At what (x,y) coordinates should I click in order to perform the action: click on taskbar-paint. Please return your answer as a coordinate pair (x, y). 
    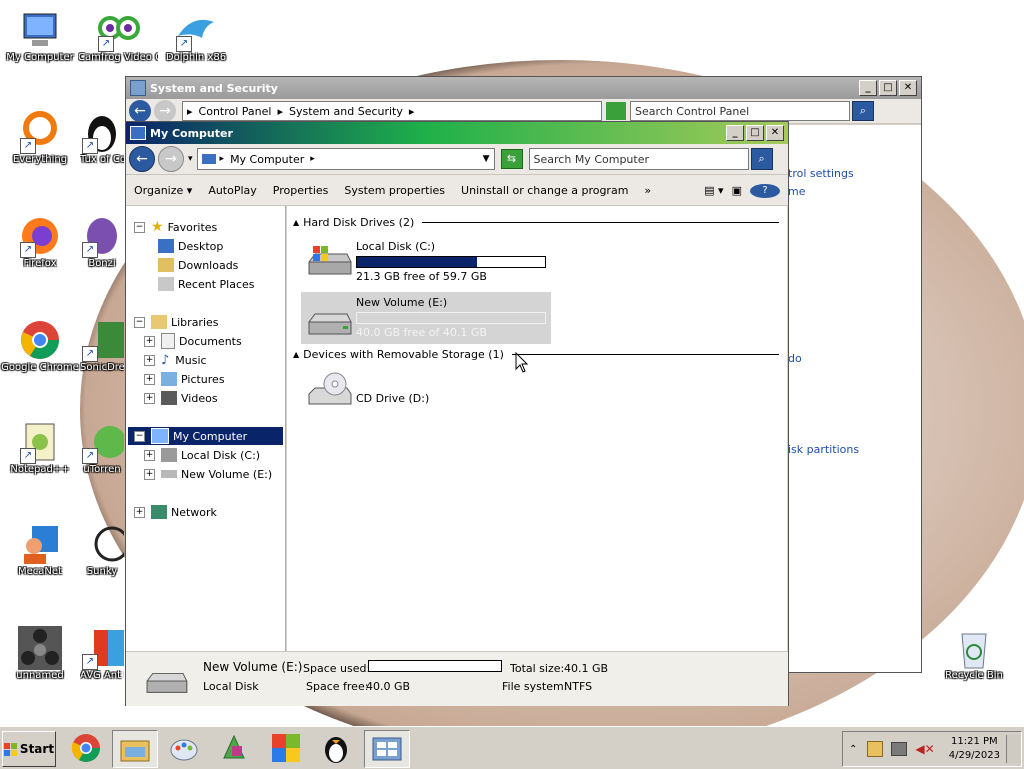
    Looking at the image, I should click on (184, 748).